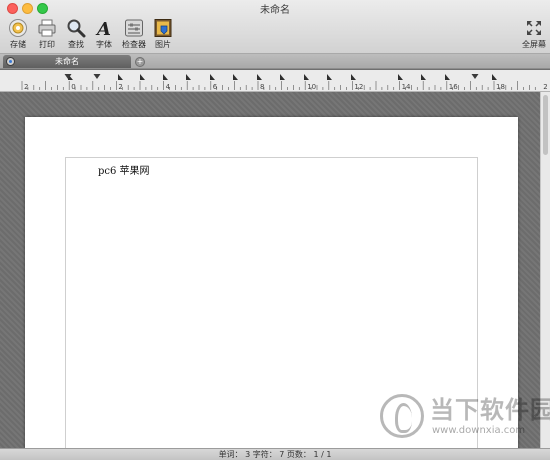  Describe the element at coordinates (534, 44) in the screenshot. I see `fullscreen-label: 全屏幕` at that location.